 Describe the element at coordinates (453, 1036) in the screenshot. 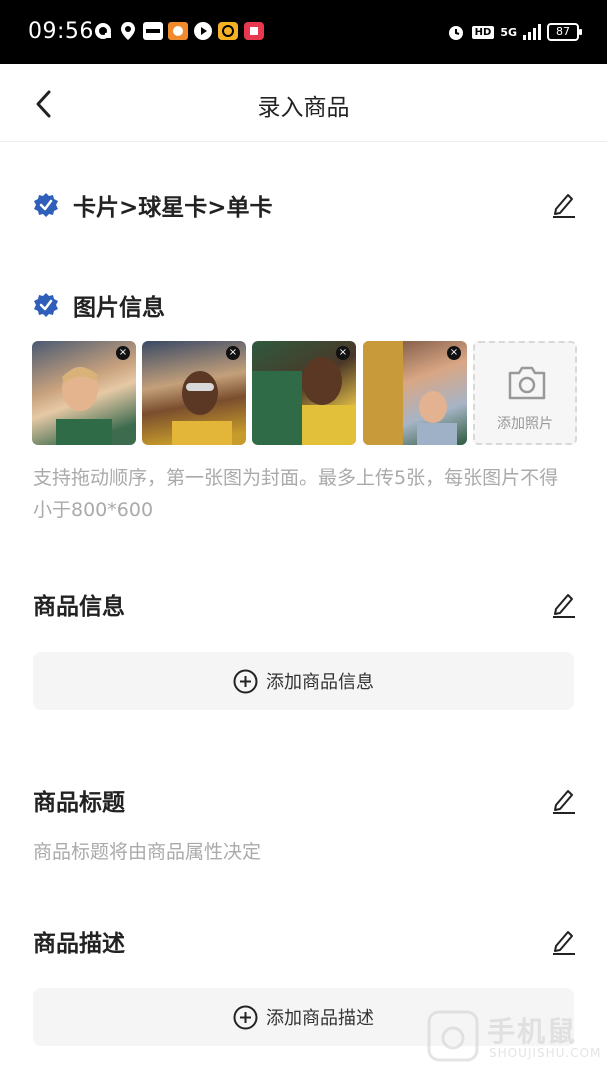

I see `watermark-logo-icon` at that location.